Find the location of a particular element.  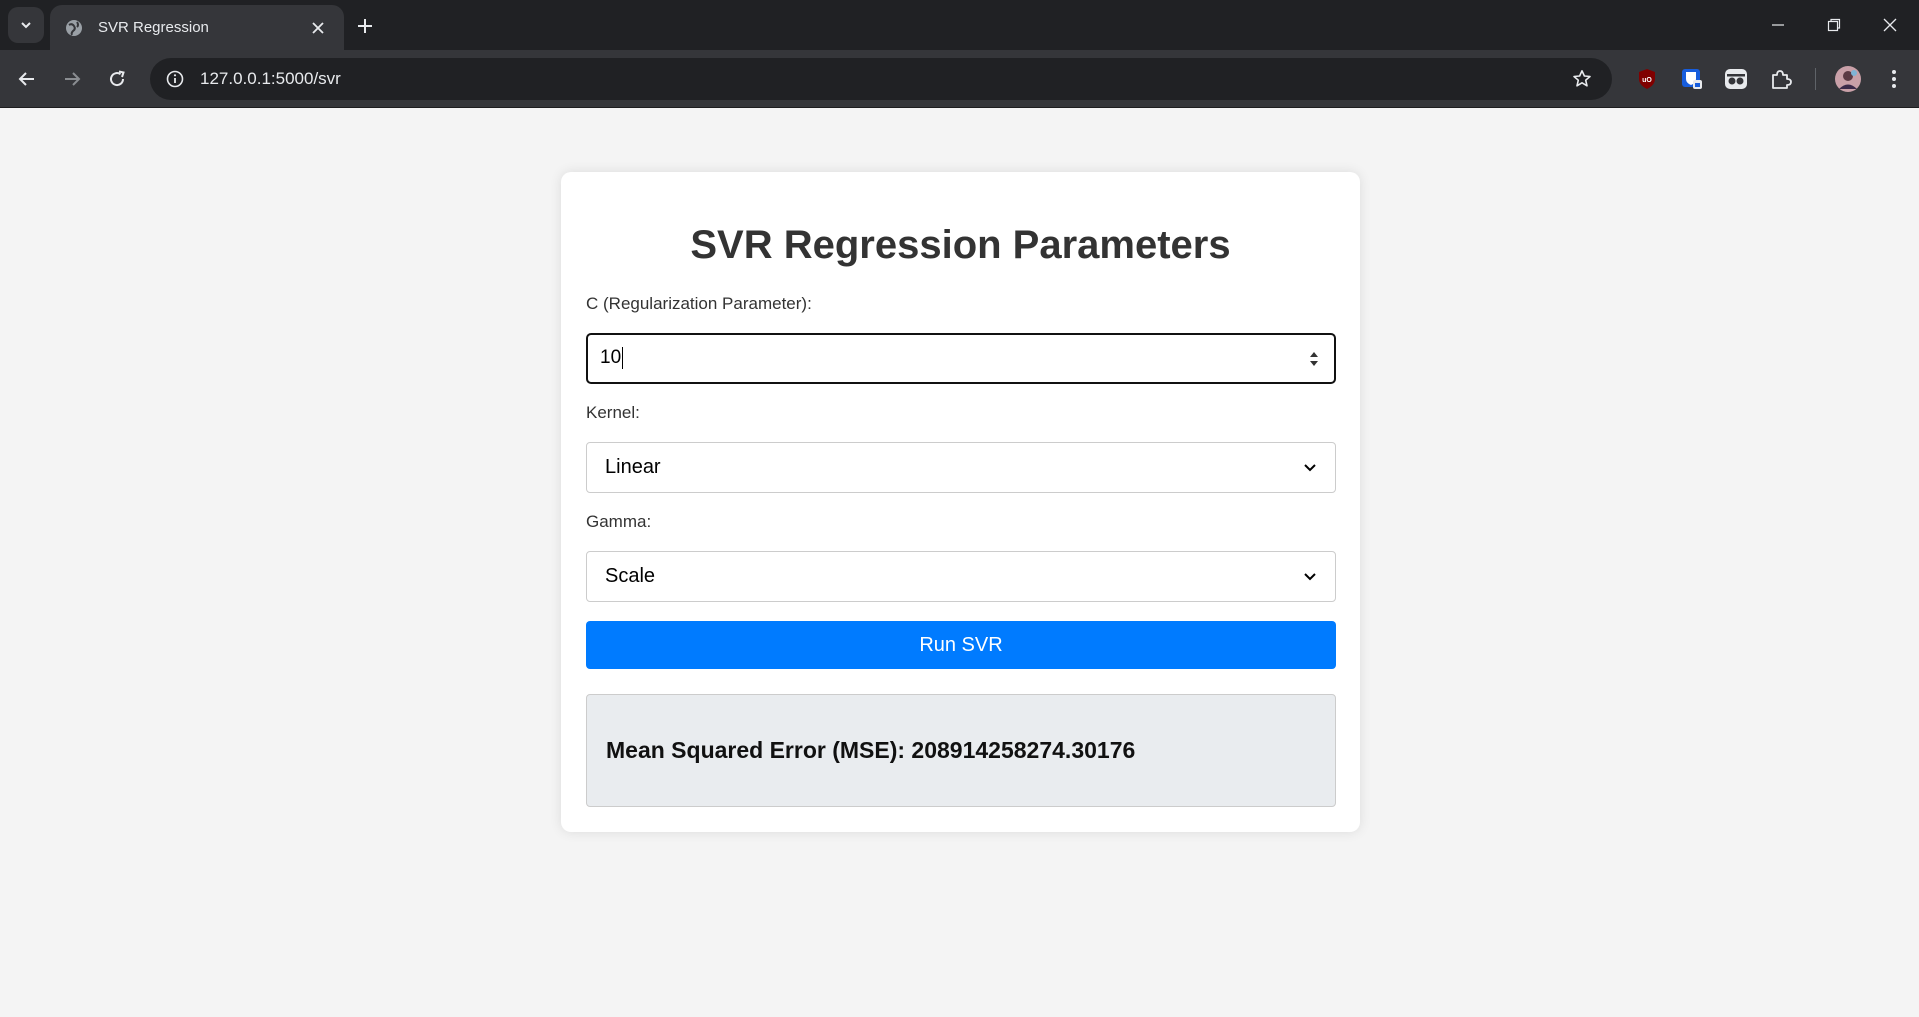

c-parameter-value-wrap: 10 is located at coordinates (953, 358).